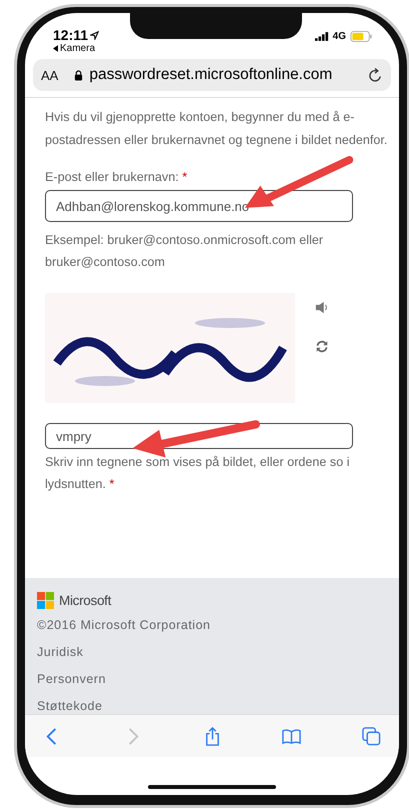 This screenshot has height=811, width=409. What do you see at coordinates (60, 652) in the screenshot?
I see `footer-link: Juridisk` at bounding box center [60, 652].